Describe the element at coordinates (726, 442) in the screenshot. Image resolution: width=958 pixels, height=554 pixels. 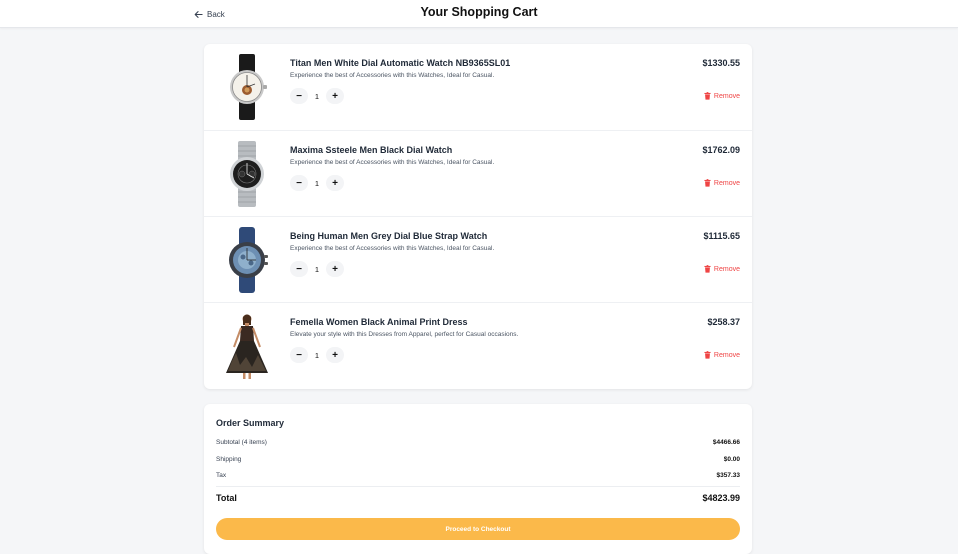
I see `subtotal-value: $4466.66` at that location.